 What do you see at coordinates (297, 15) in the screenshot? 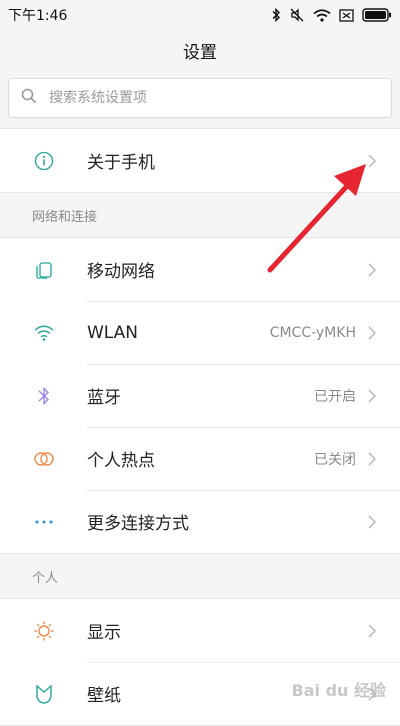
I see `mute-status-icon` at bounding box center [297, 15].